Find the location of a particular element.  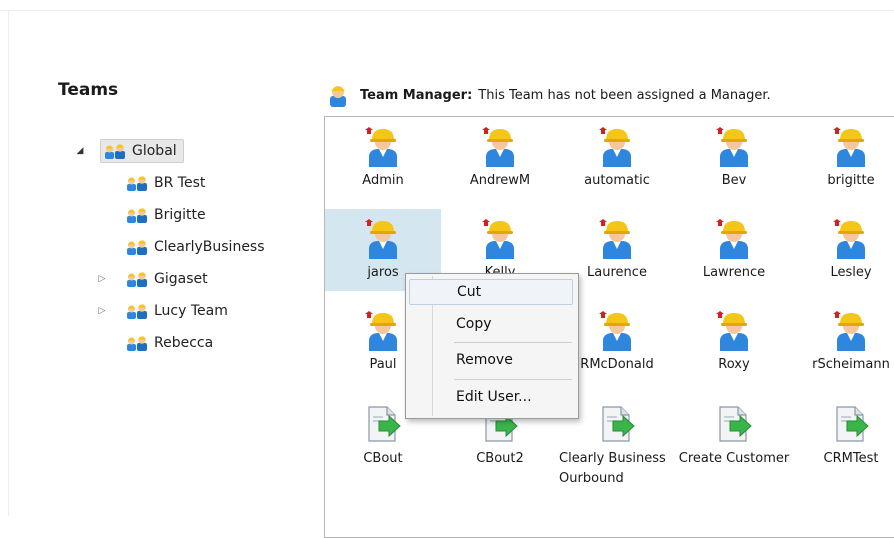

tree-item: BR Test is located at coordinates (154, 183).